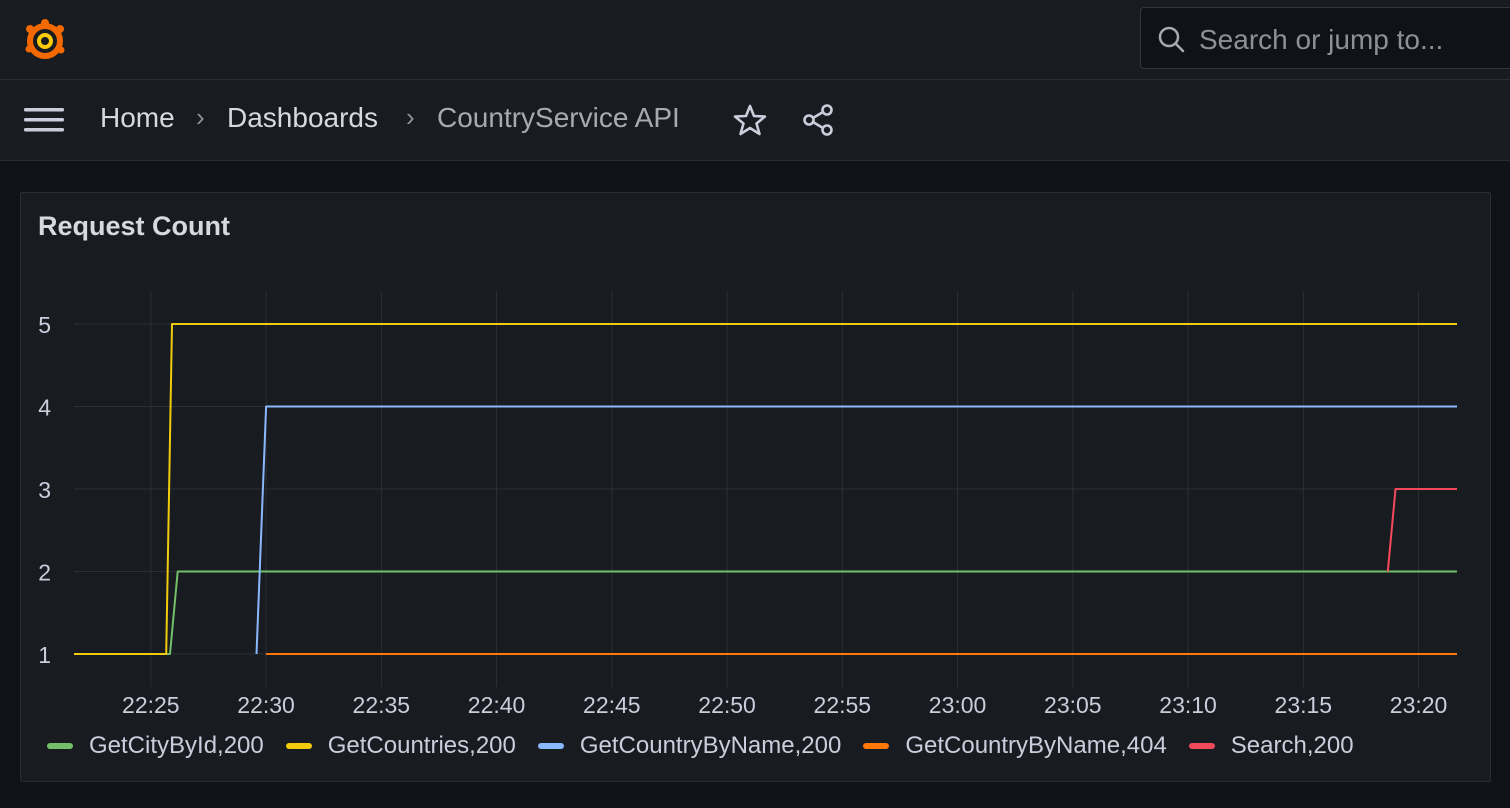 Image resolution: width=1510 pixels, height=808 pixels. Describe the element at coordinates (44, 325) in the screenshot. I see `y-tick-label: 5` at that location.